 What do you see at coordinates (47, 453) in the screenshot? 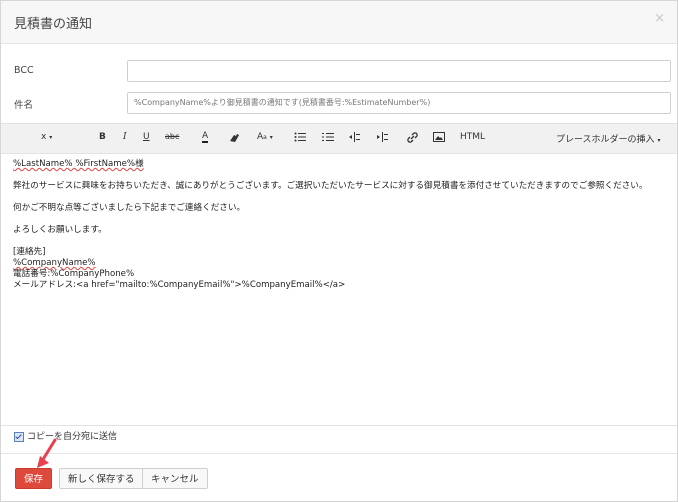
I see `annotation-arrow-icon` at bounding box center [47, 453].